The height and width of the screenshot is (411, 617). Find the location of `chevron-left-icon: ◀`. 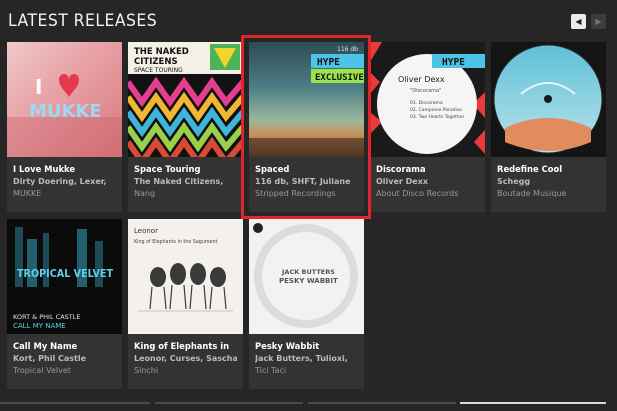

chevron-left-icon: ◀ is located at coordinates (578, 21).